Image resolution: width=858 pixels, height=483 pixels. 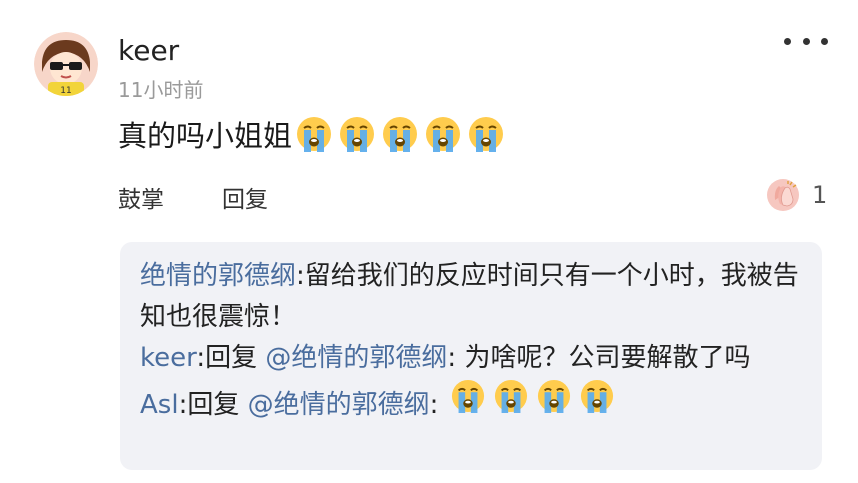 What do you see at coordinates (148, 50) in the screenshot?
I see `username: keer` at bounding box center [148, 50].